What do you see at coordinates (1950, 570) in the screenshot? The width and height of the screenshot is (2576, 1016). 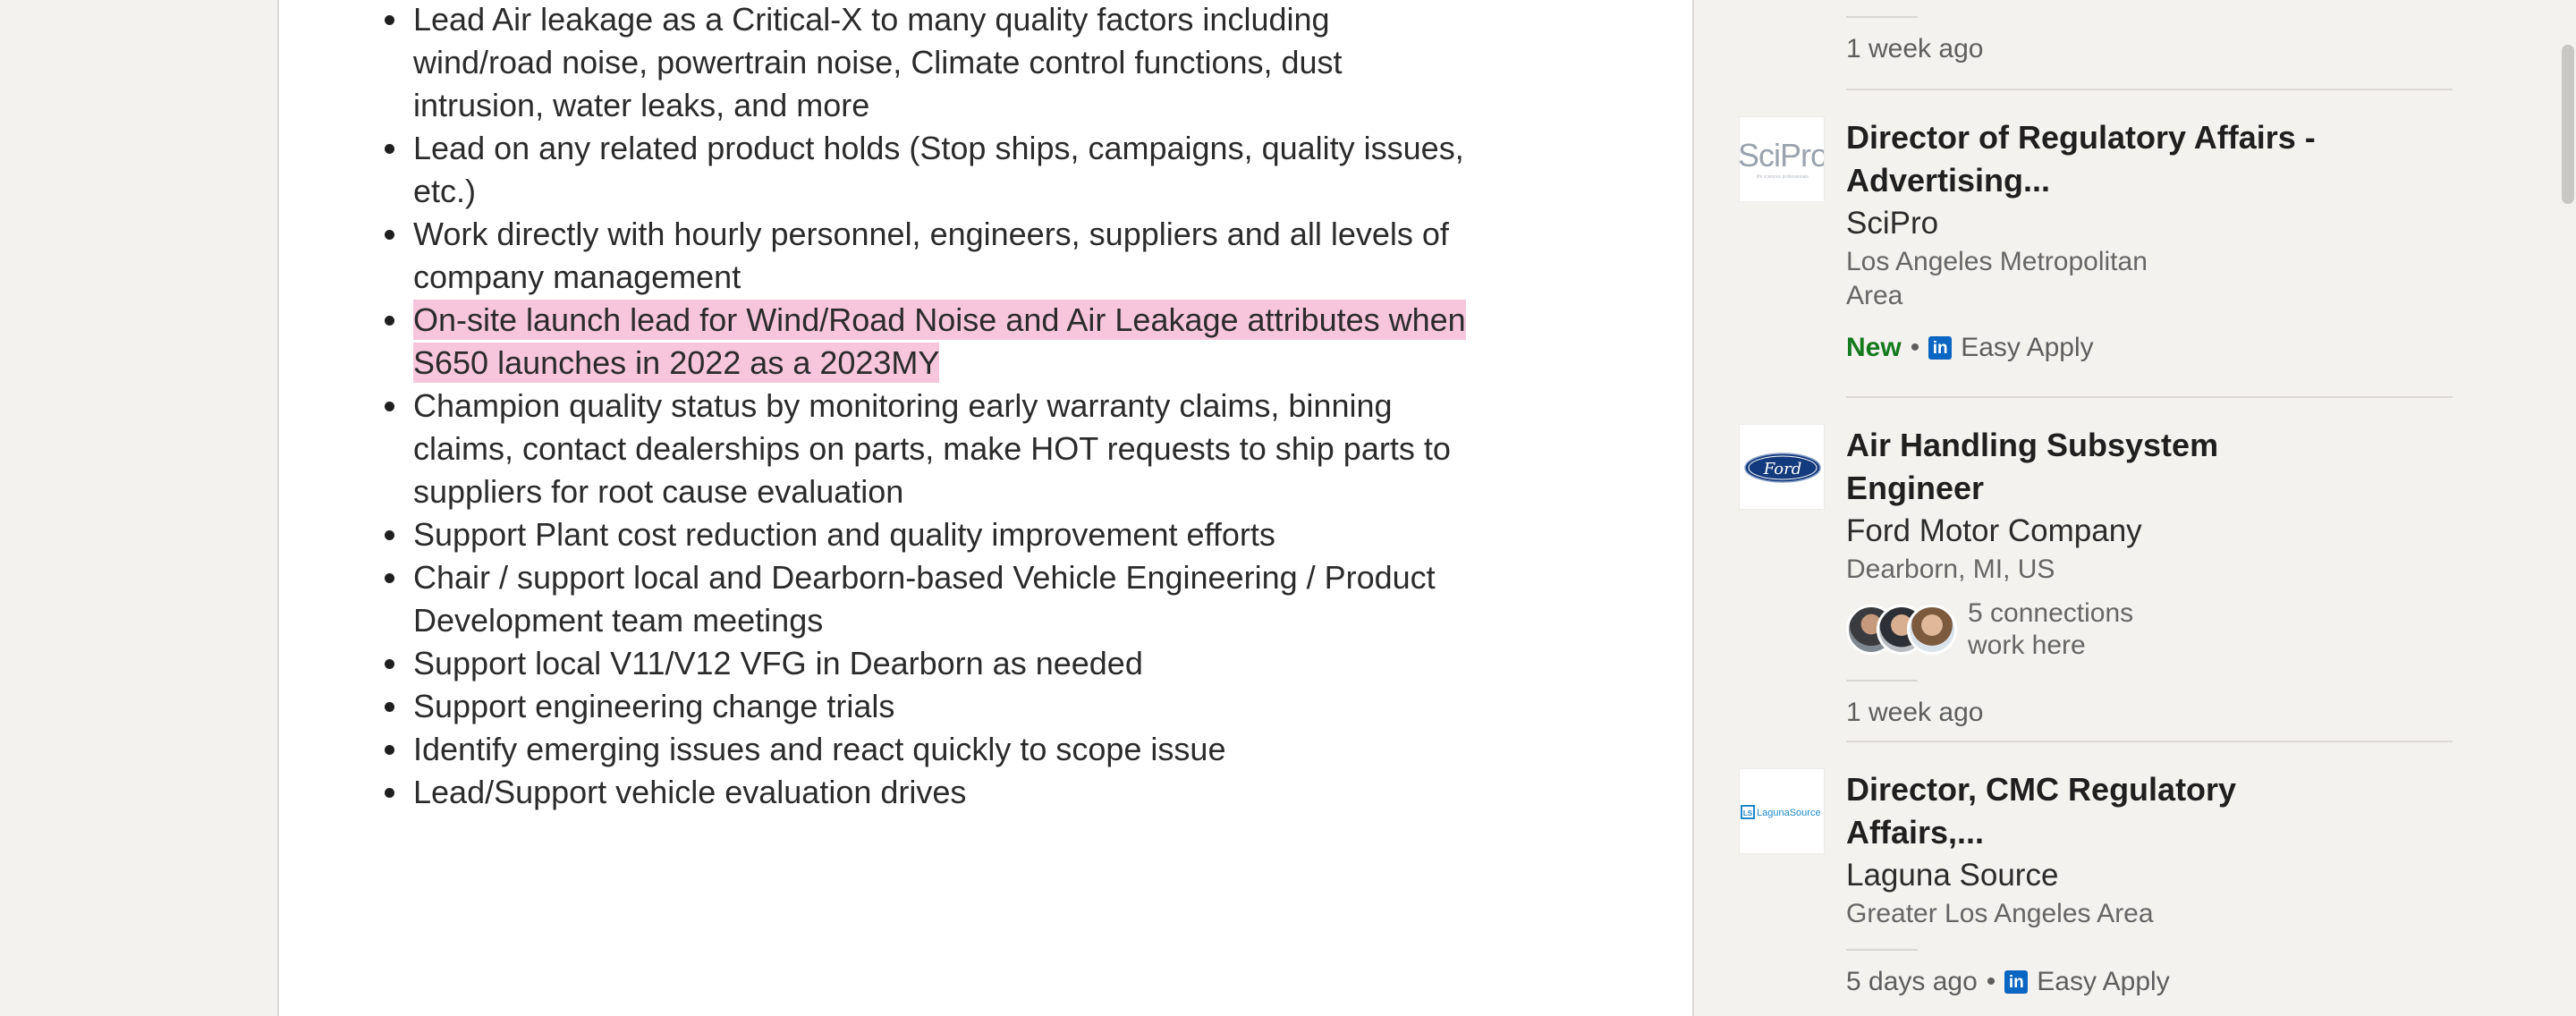 I see `job-location: Dearborn, MI, US` at bounding box center [1950, 570].